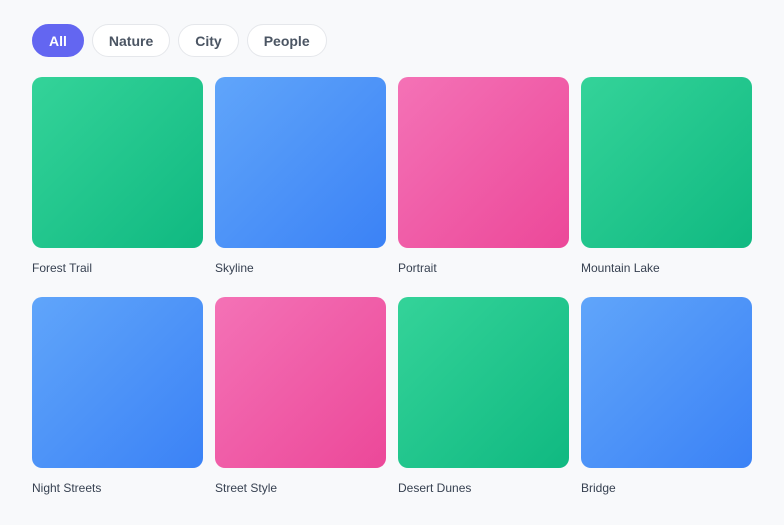 The height and width of the screenshot is (525, 784). I want to click on gallery-caption: Mountain Lake, so click(620, 268).